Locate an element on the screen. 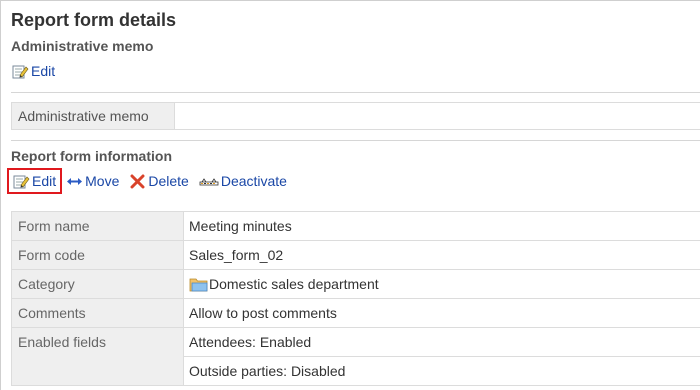 Image resolution: width=700 pixels, height=390 pixels. delete-x-icon is located at coordinates (137, 181).